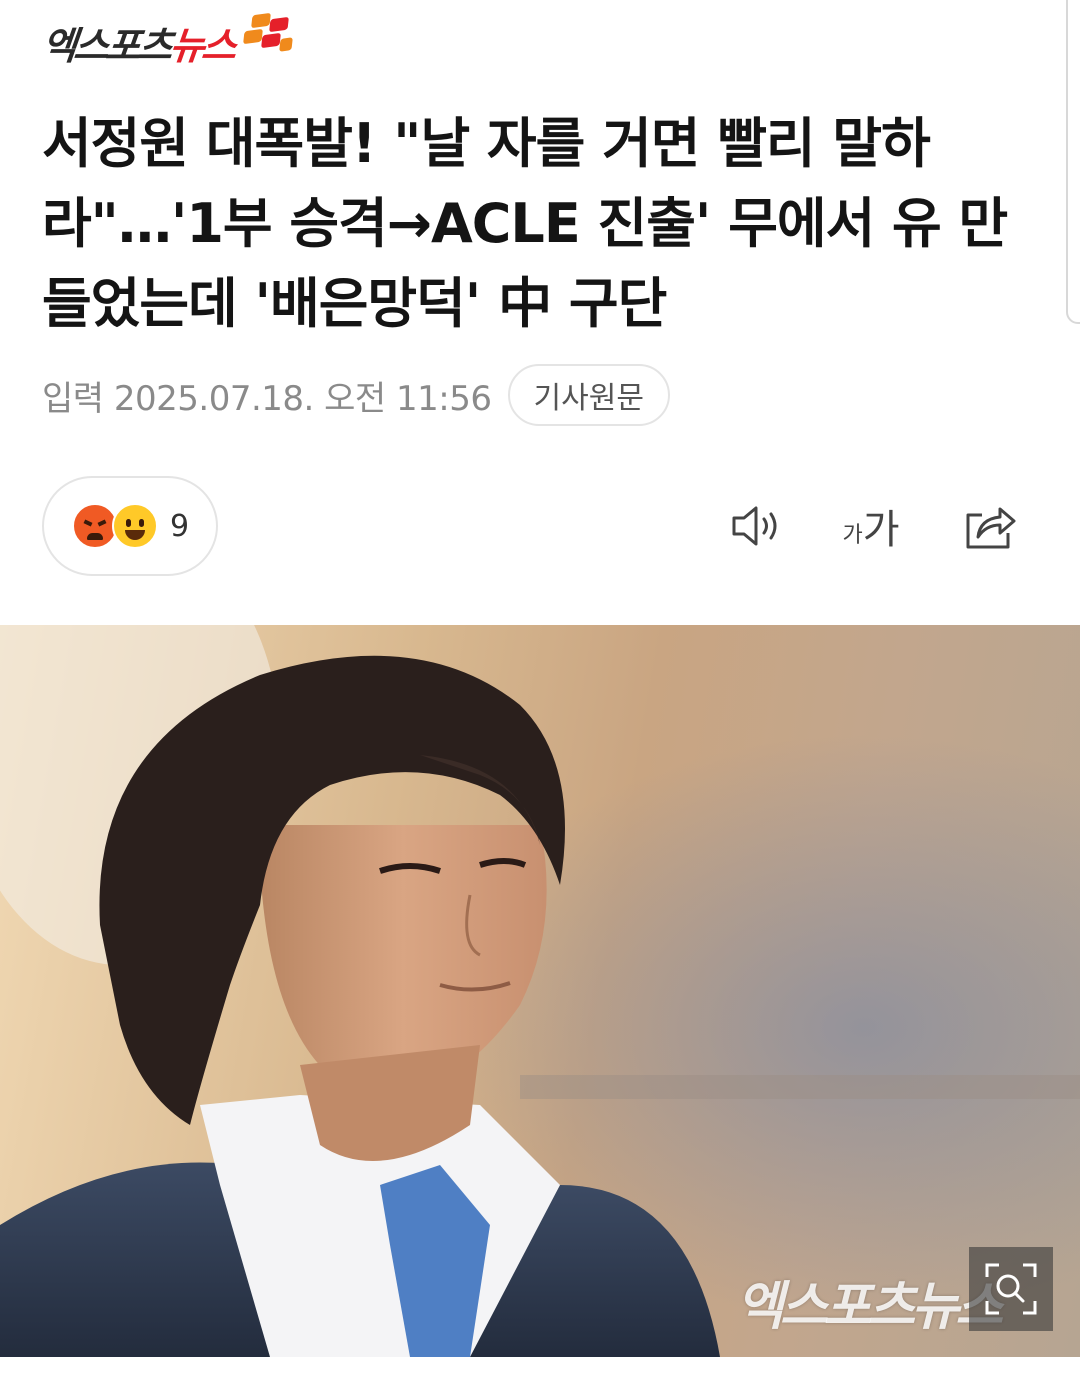  I want to click on photo-watermark: 엑스포츠뉴스, so click(869, 1307).